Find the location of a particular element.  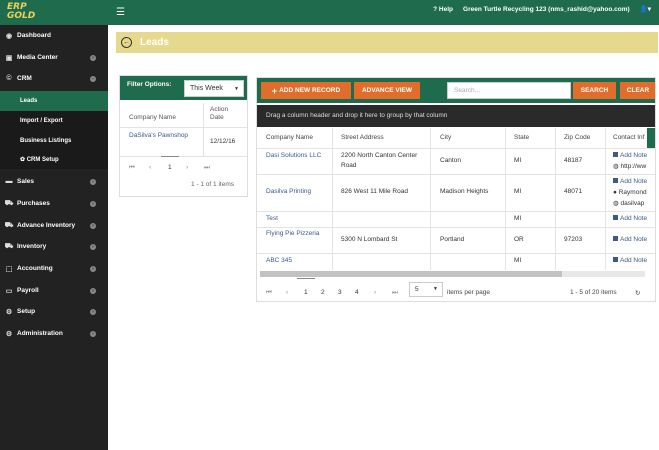

filter-row-company: DaSilva's Pawnshop is located at coordinates (164, 136).